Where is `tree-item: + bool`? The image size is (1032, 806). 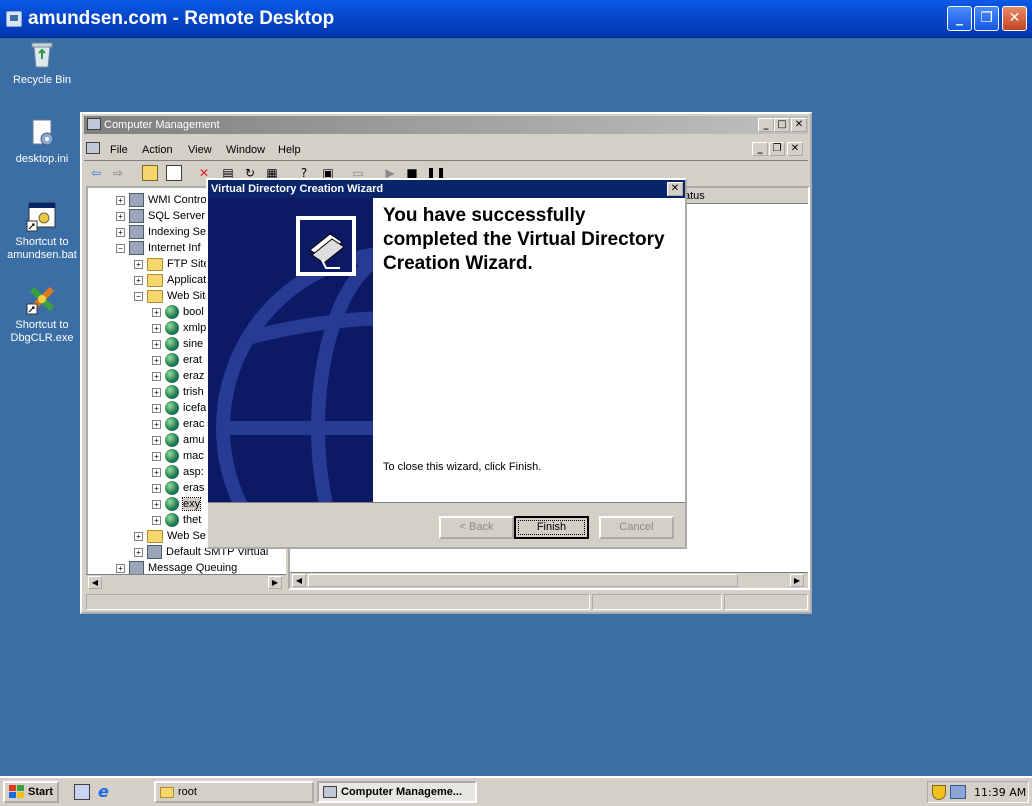 tree-item: + bool is located at coordinates (178, 312).